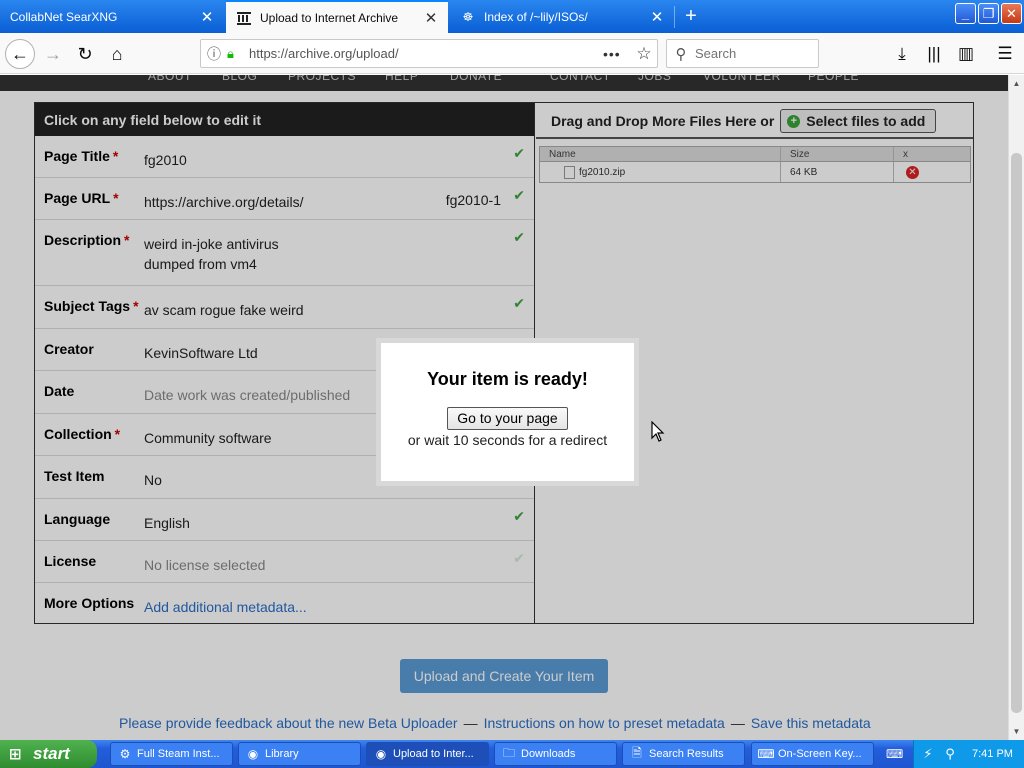 The height and width of the screenshot is (768, 1024). Describe the element at coordinates (282, 754) in the screenshot. I see `taskbar-item-label: Library` at that location.